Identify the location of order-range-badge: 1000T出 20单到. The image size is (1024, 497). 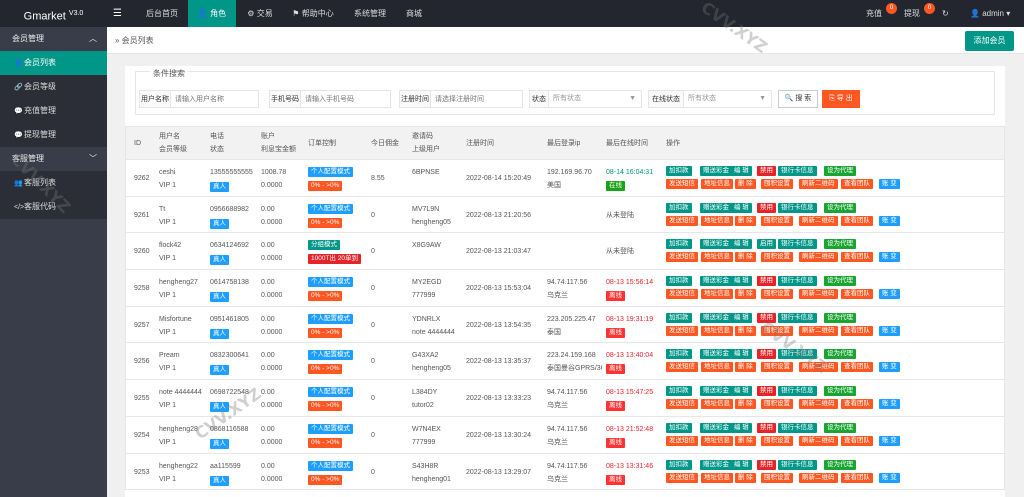
(334, 259).